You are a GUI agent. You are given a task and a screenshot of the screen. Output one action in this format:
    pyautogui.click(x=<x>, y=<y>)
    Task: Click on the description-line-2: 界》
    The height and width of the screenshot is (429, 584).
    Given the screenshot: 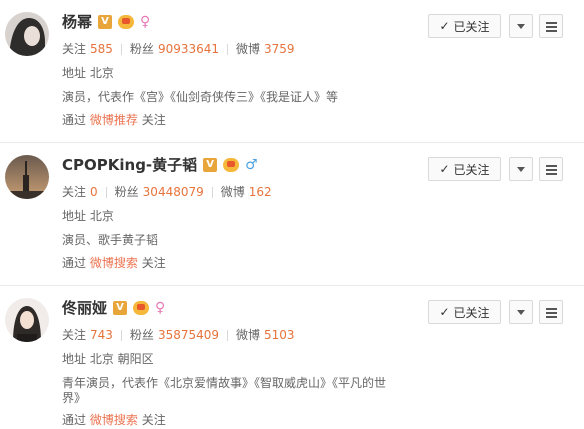 What is the action you would take?
    pyautogui.click(x=74, y=398)
    